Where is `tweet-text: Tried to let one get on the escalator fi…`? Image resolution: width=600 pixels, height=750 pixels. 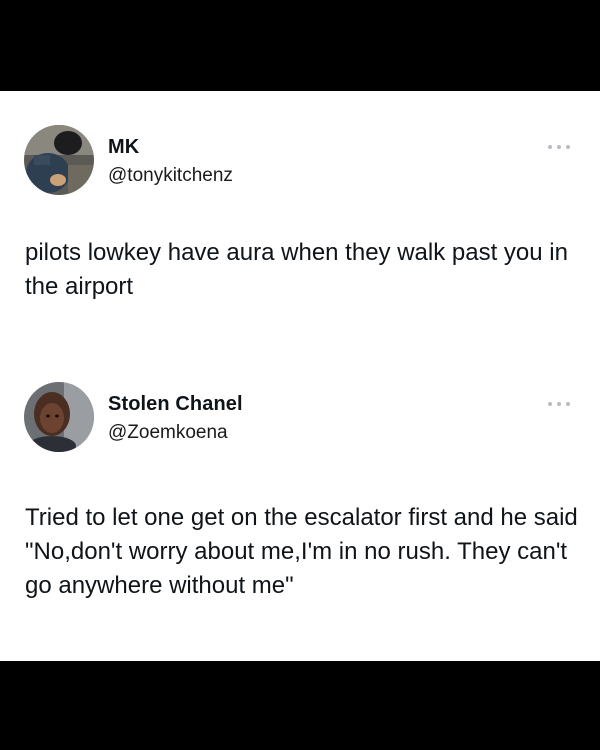 tweet-text: Tried to let one get on the escalator fi… is located at coordinates (301, 551).